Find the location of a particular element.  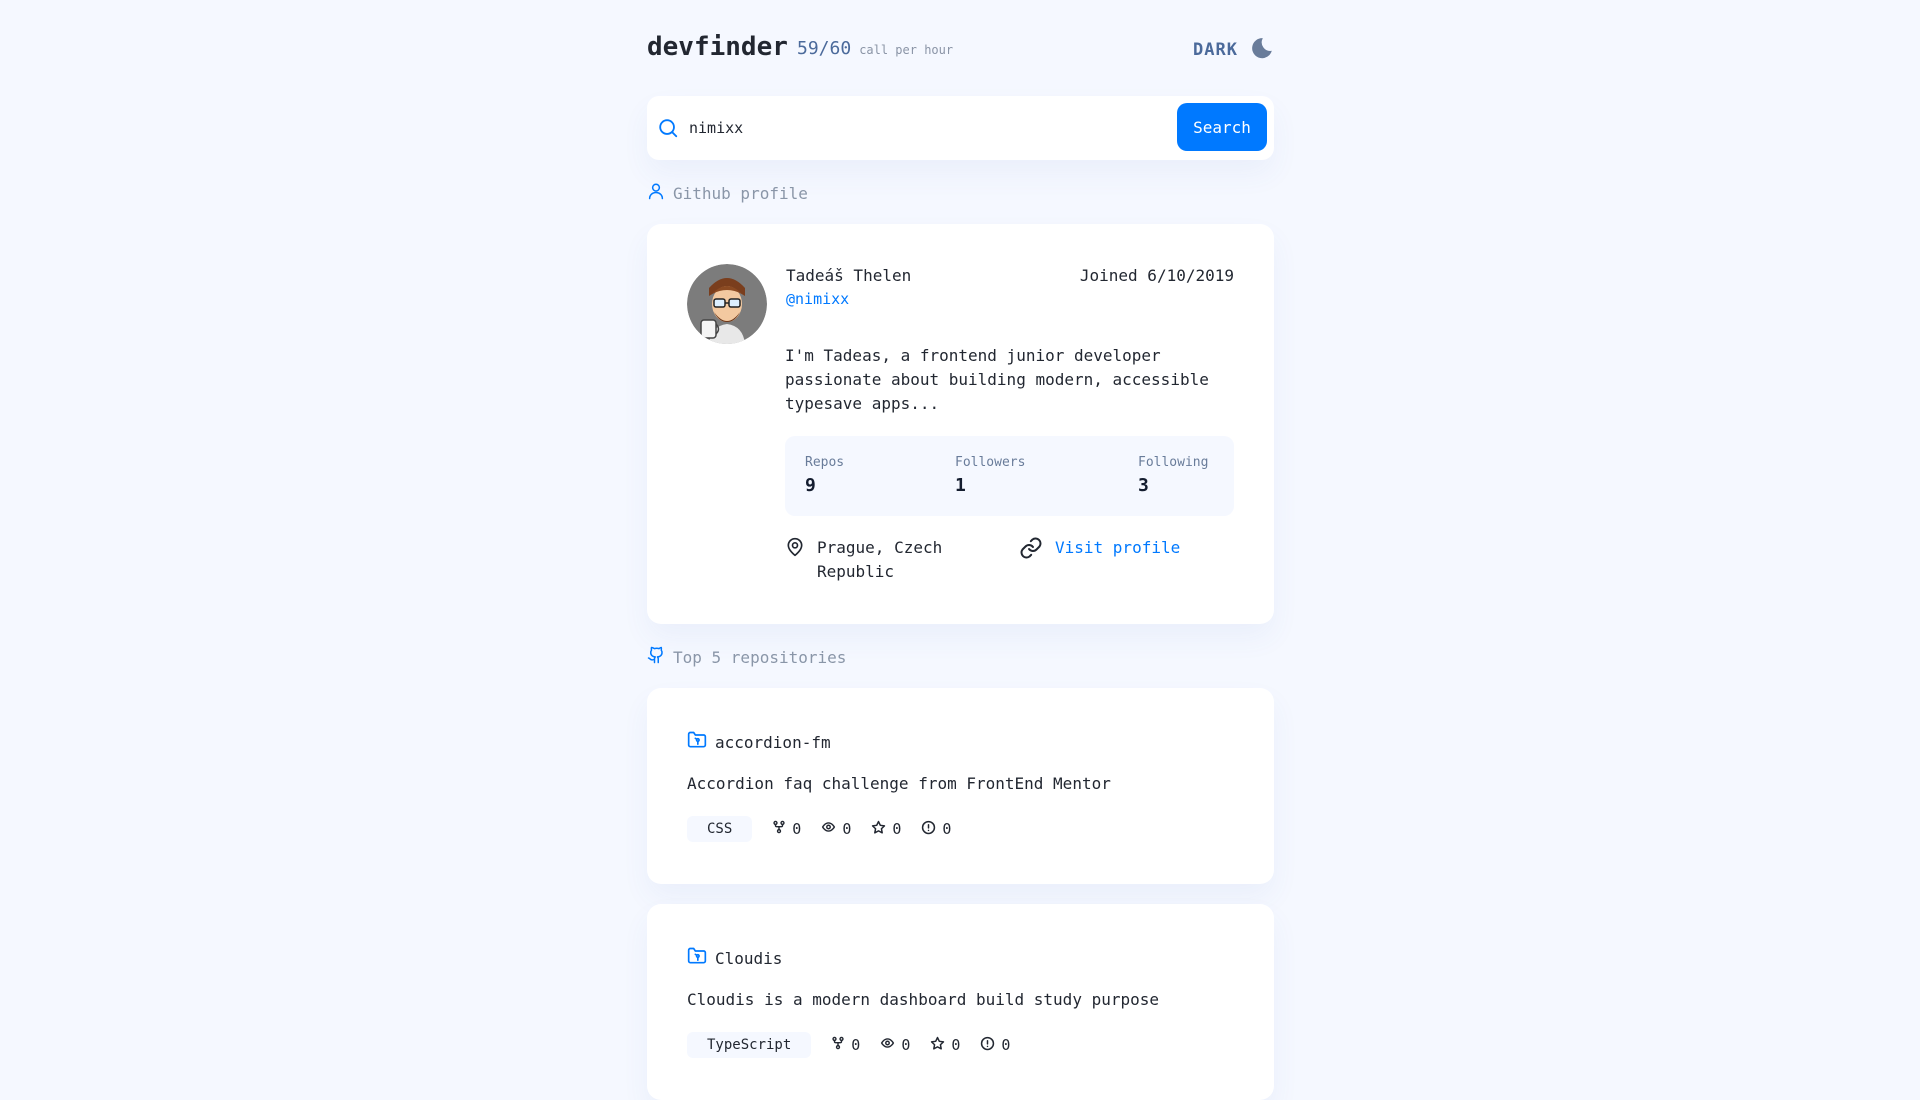

visit-profile-link: Visit profile is located at coordinates (1117, 548).